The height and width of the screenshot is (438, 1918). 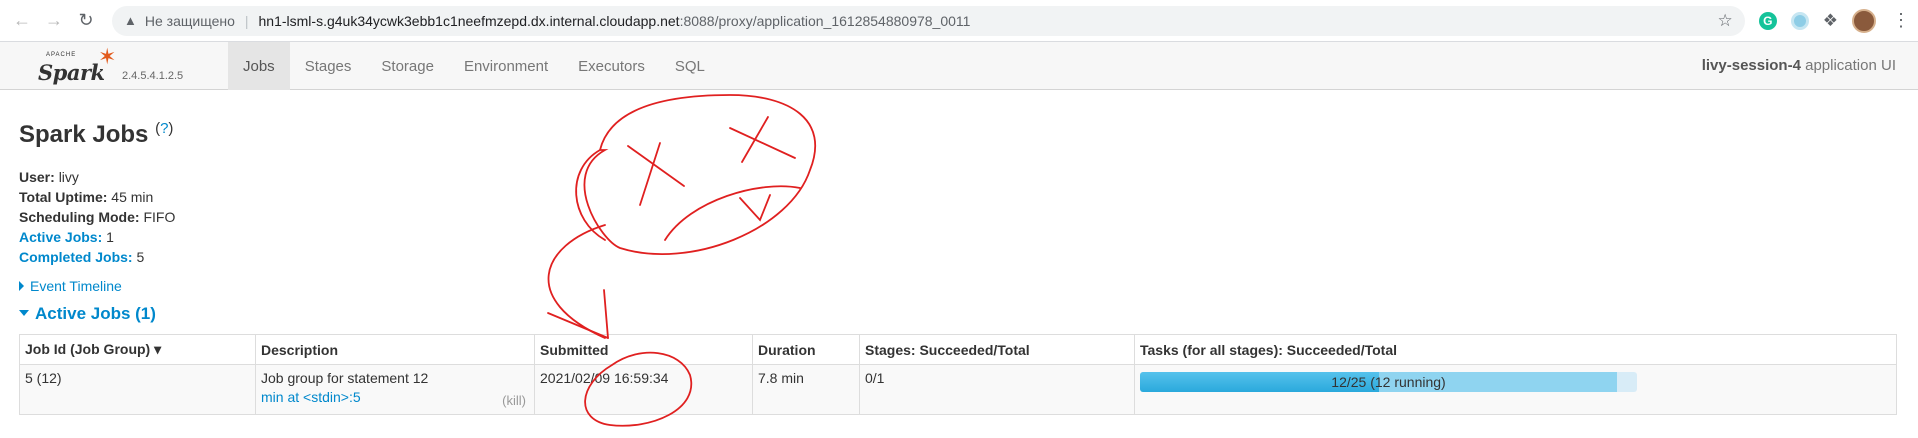 I want to click on header-duration: Duration, so click(x=806, y=349).